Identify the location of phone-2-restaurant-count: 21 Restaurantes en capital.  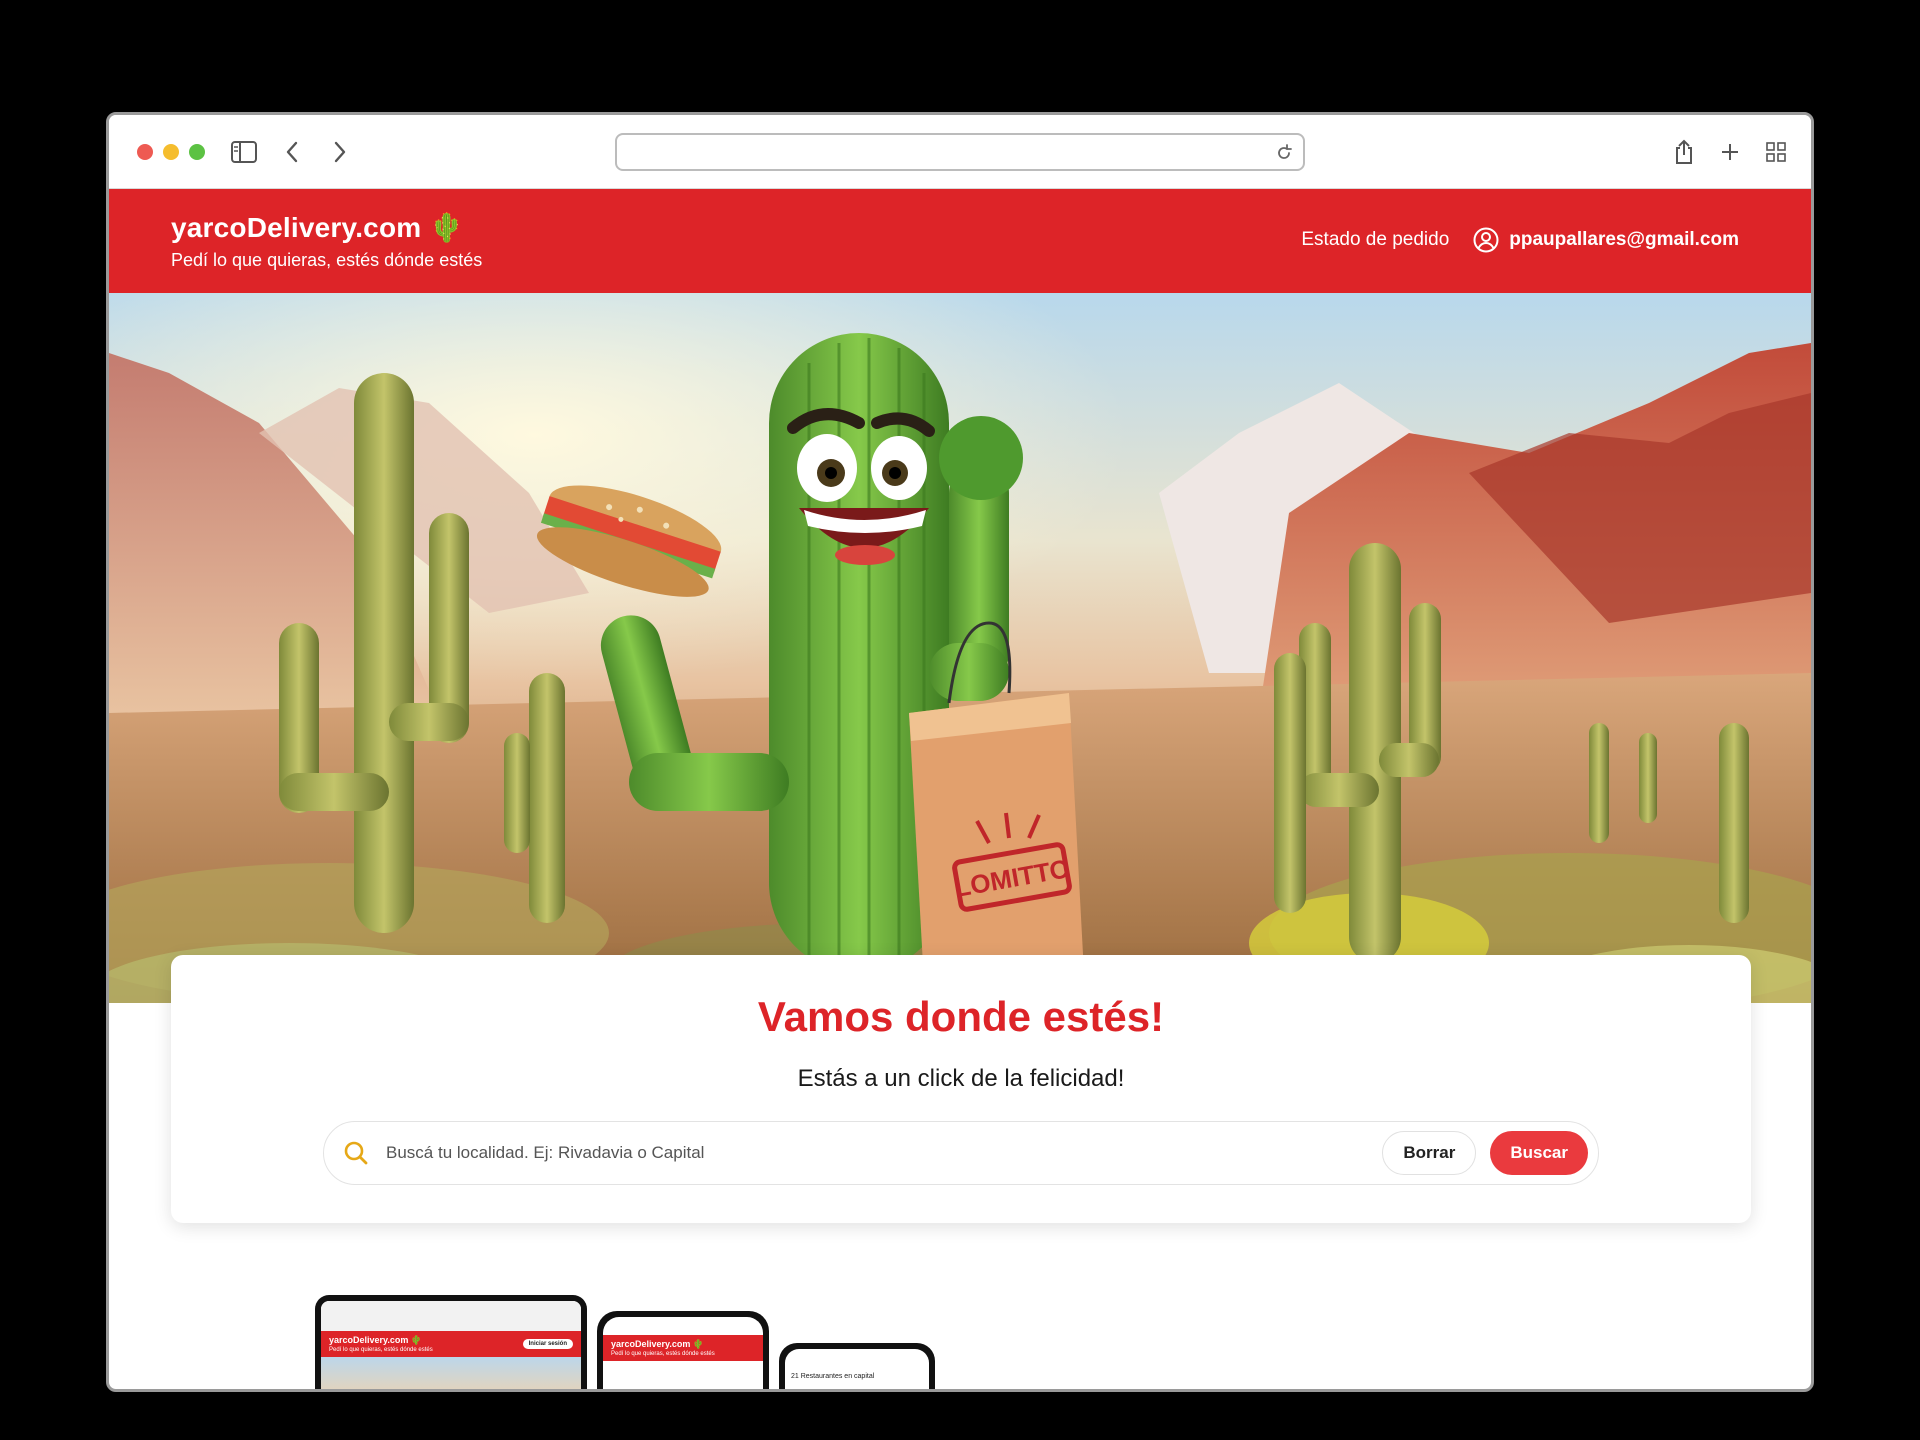
(833, 1376).